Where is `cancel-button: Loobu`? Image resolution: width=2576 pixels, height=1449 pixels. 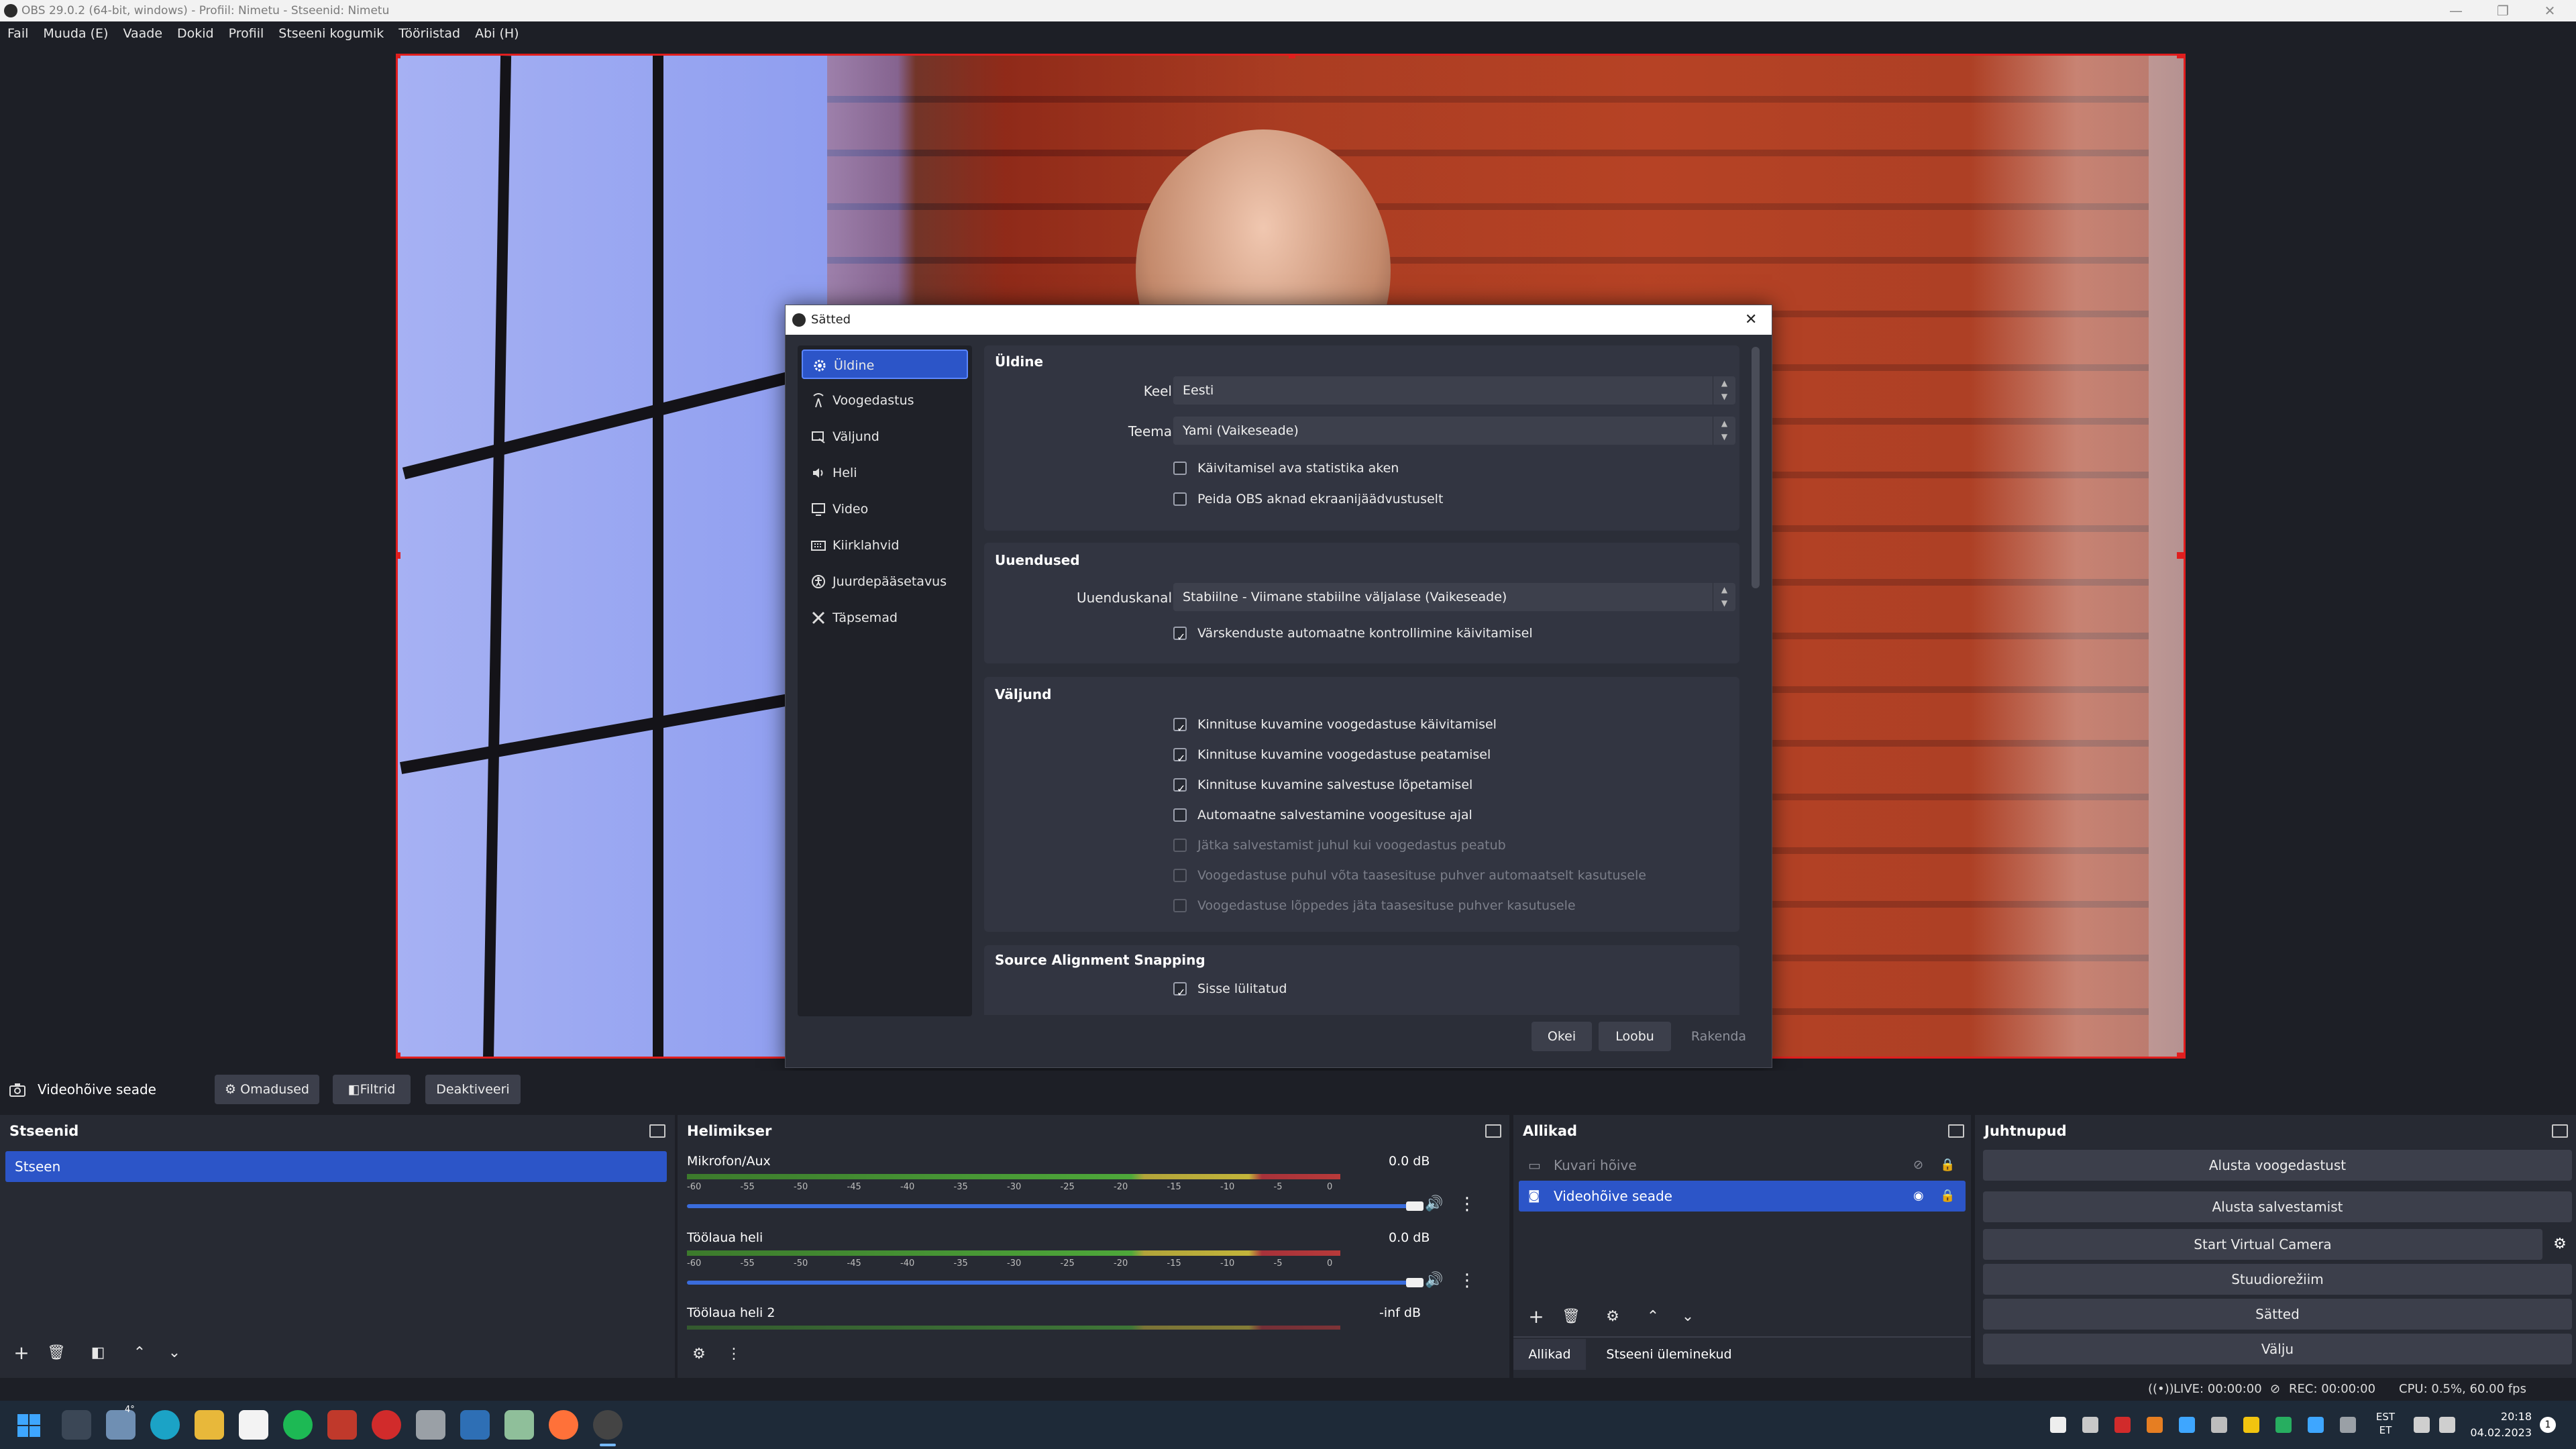
cancel-button: Loobu is located at coordinates (1635, 1036).